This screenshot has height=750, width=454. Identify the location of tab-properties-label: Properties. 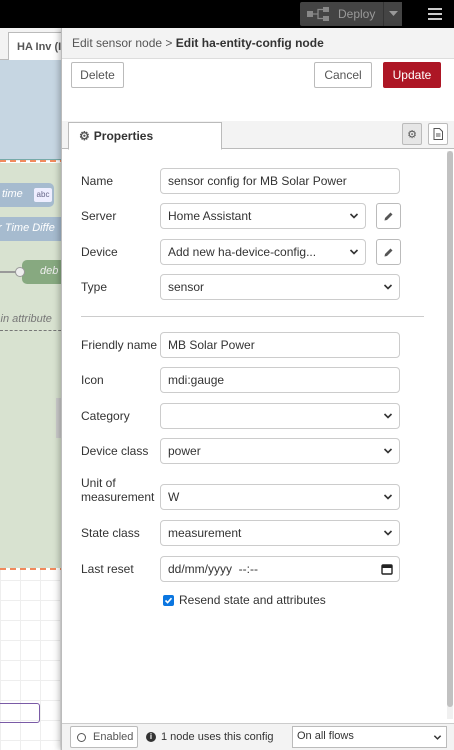
(123, 136).